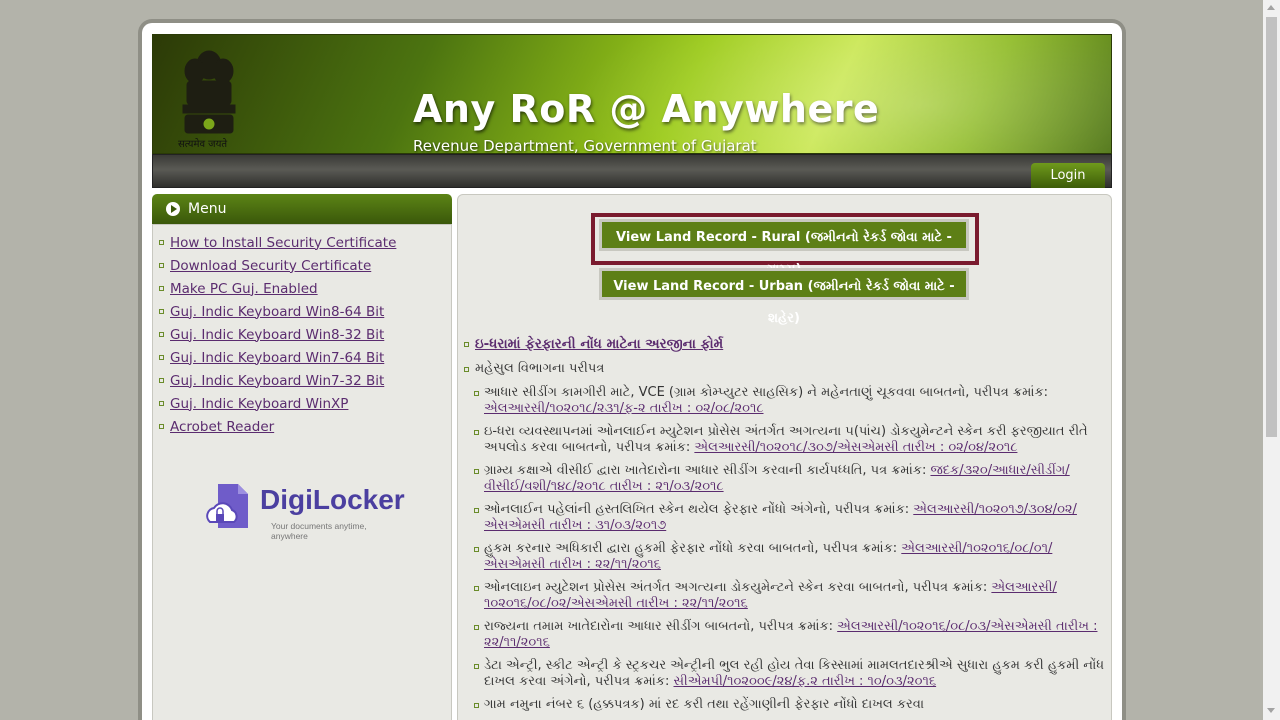 The image size is (1280, 720). I want to click on menu-link-install-certificate: How to Install Security Certificate, so click(283, 243).